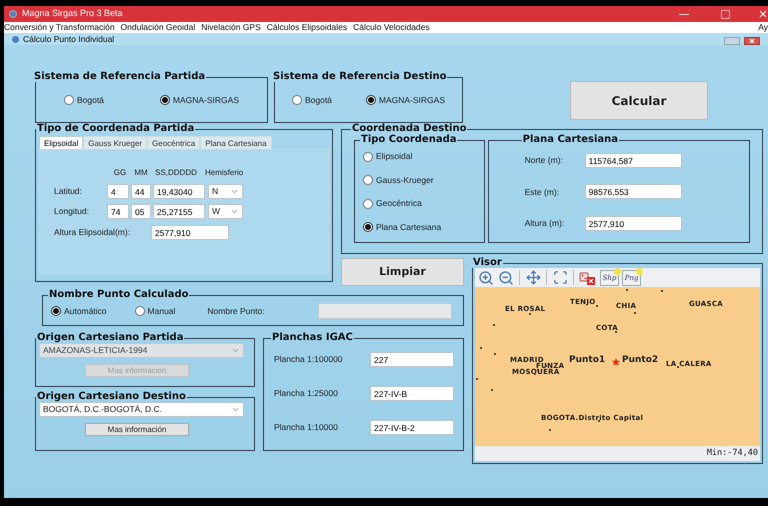  Describe the element at coordinates (587, 360) in the screenshot. I see `map-label: Punto1` at that location.